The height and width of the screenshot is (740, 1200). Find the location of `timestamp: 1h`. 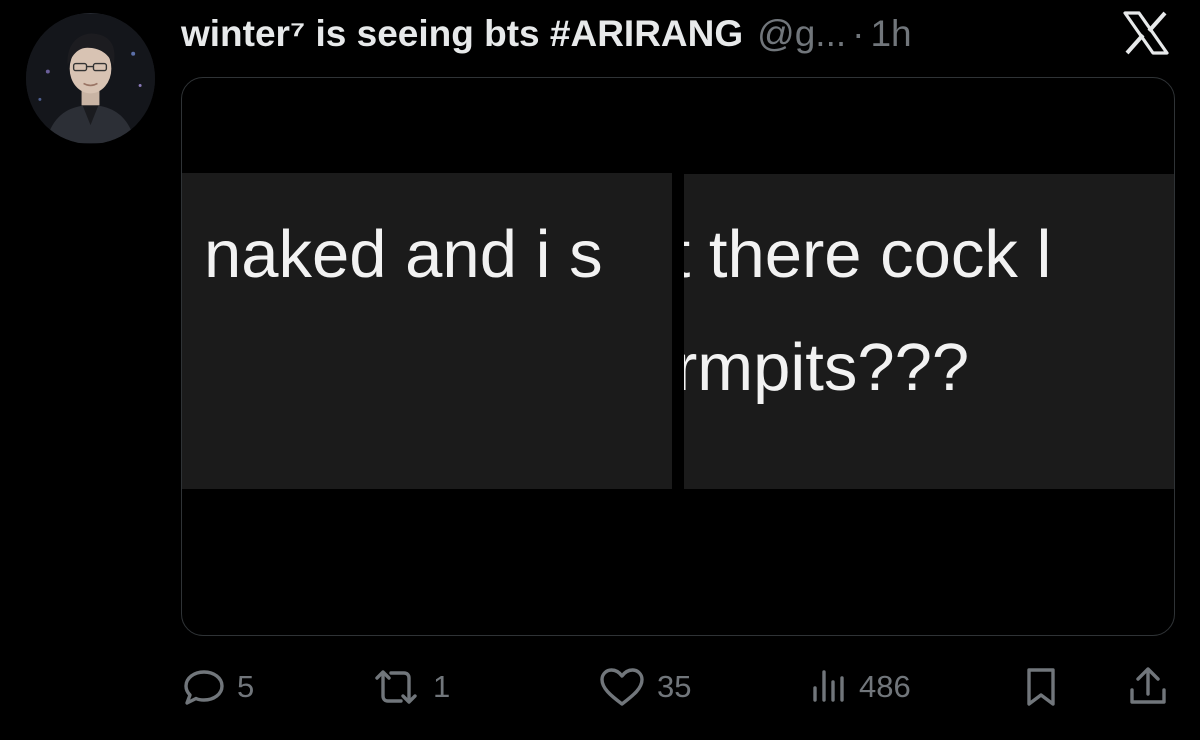

timestamp: 1h is located at coordinates (890, 34).